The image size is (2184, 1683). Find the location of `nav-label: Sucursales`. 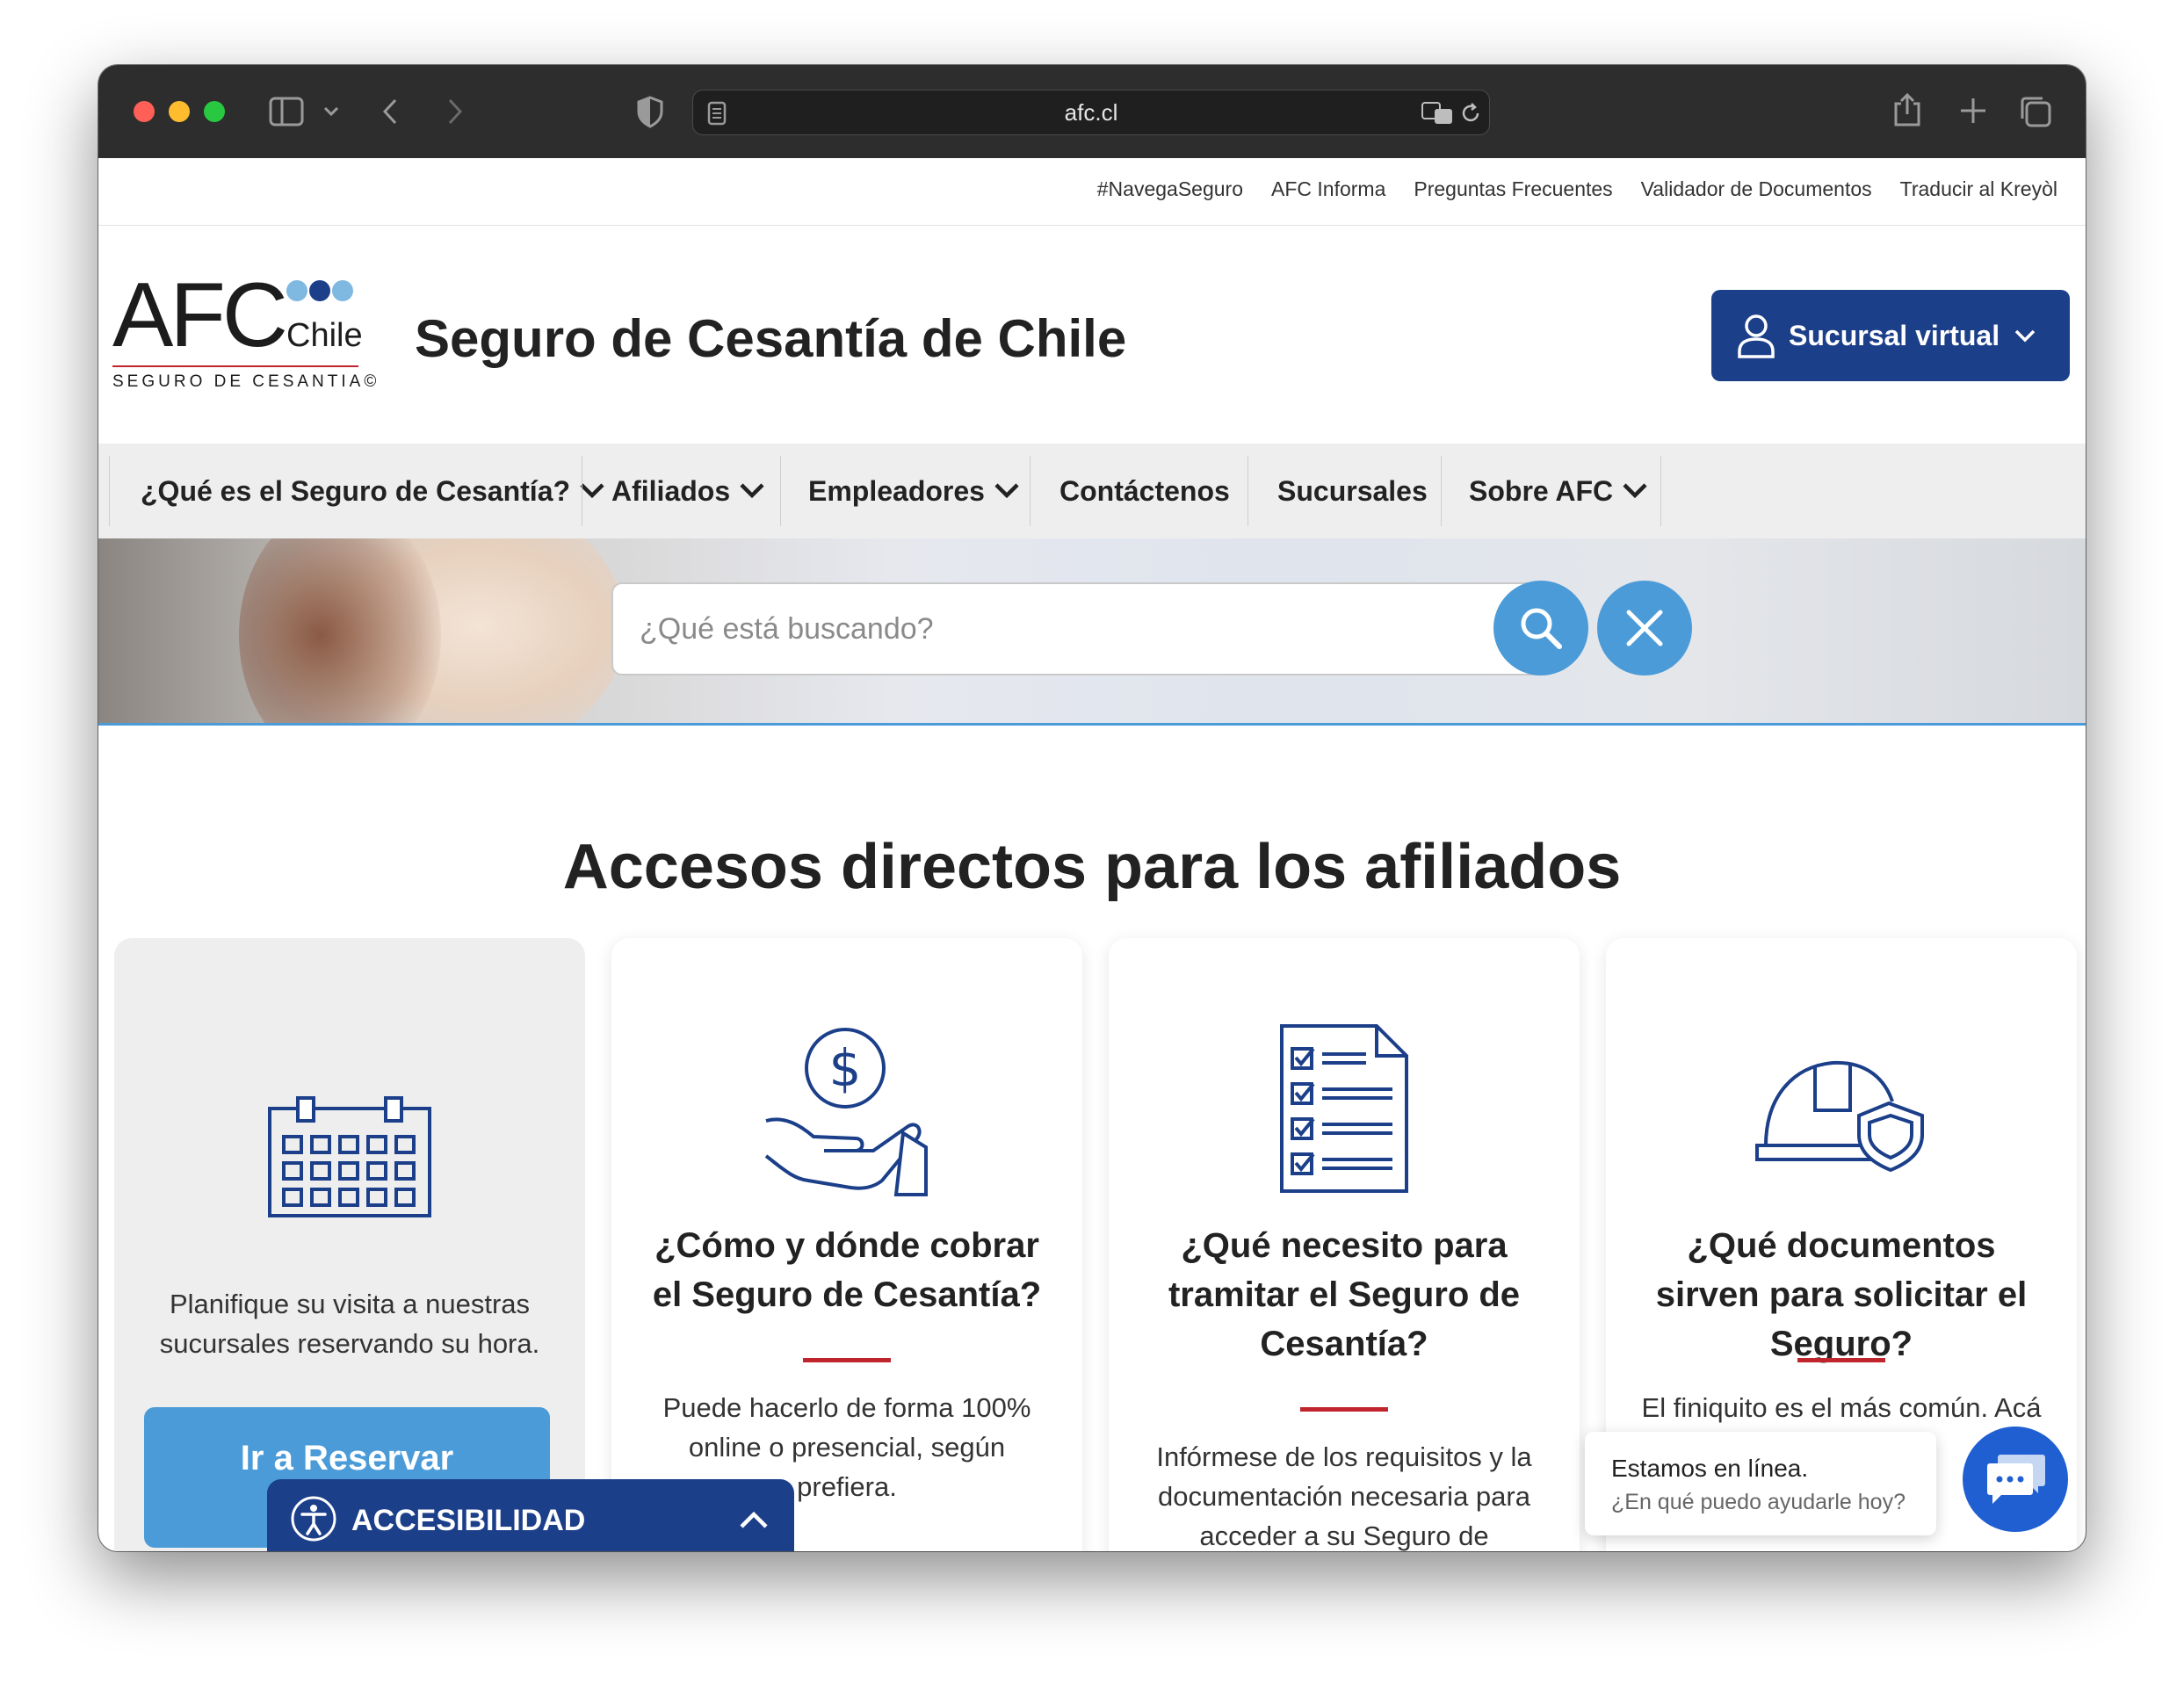

nav-label: Sucursales is located at coordinates (1352, 490).